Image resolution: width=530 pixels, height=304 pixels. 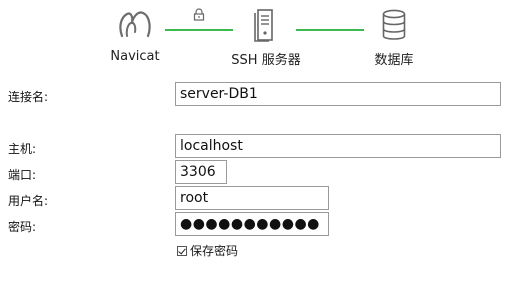 What do you see at coordinates (252, 198) in the screenshot?
I see `username-input` at bounding box center [252, 198].